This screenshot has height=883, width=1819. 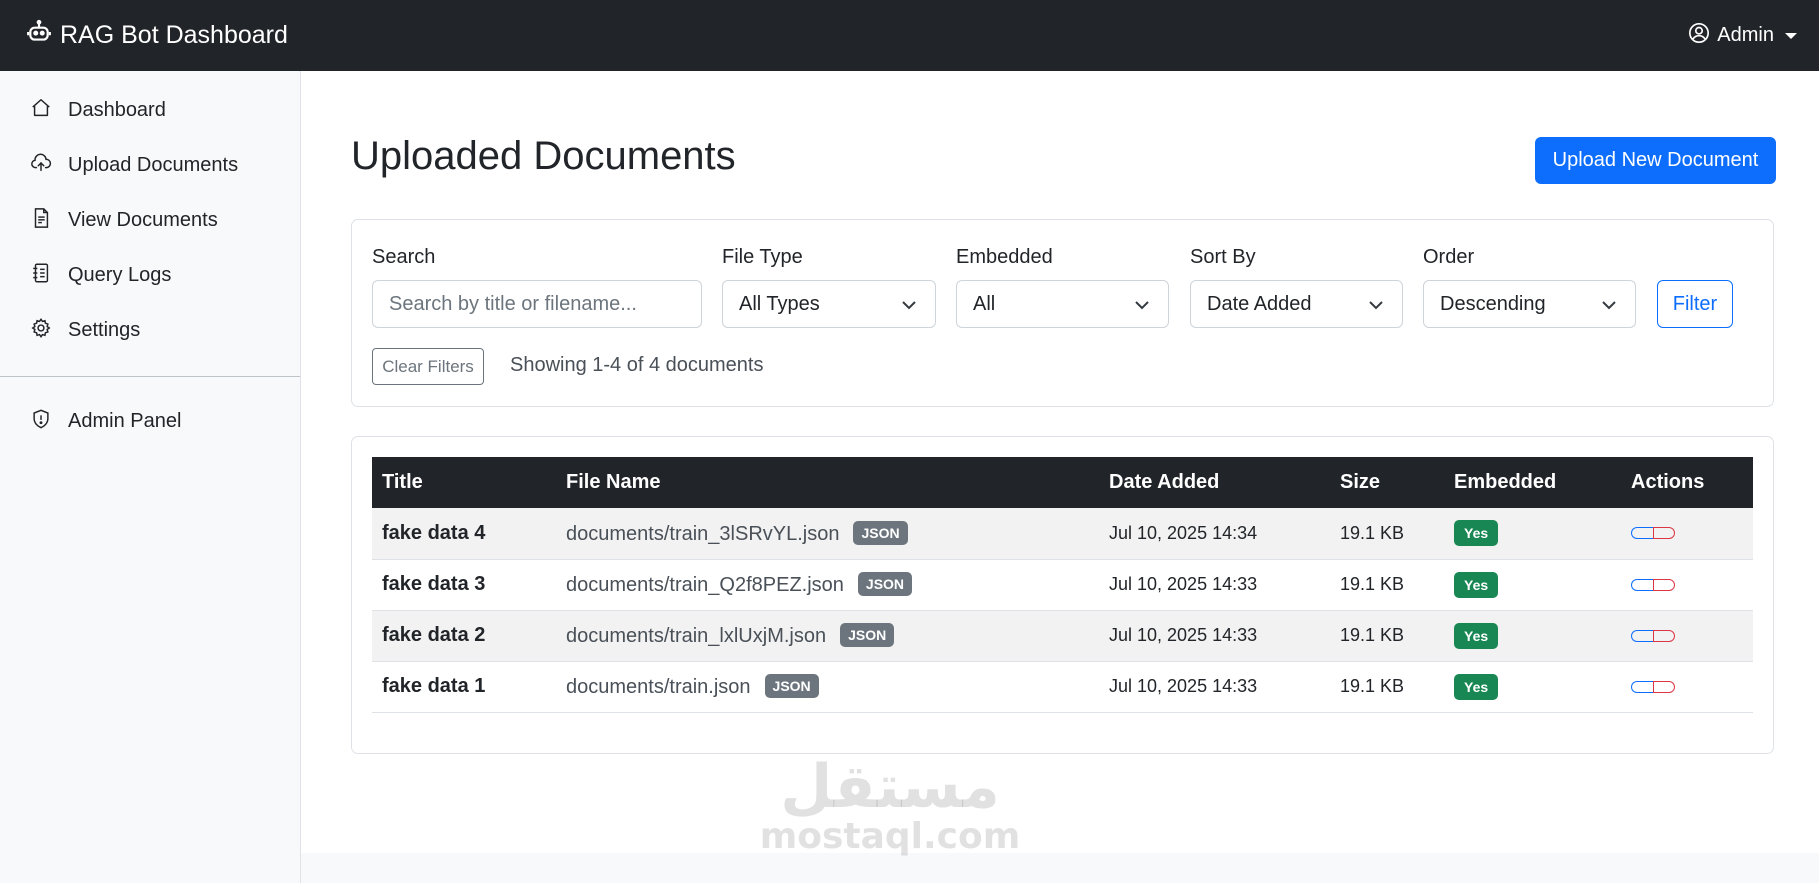 I want to click on sidebar-item-upload-documents: Upload Documents, so click(x=150, y=165).